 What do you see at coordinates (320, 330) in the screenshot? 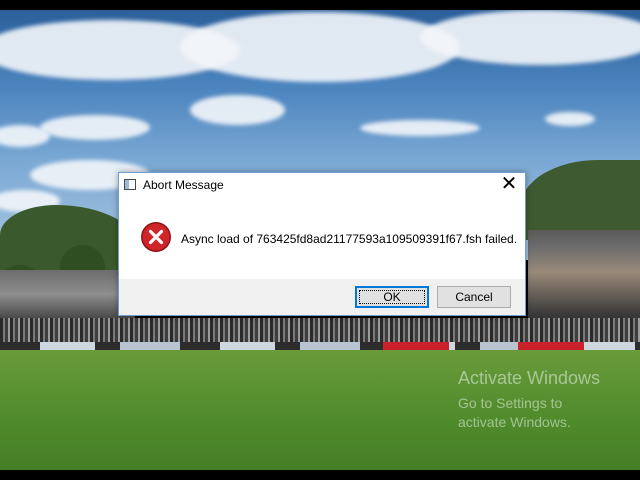
I see `crowd` at bounding box center [320, 330].